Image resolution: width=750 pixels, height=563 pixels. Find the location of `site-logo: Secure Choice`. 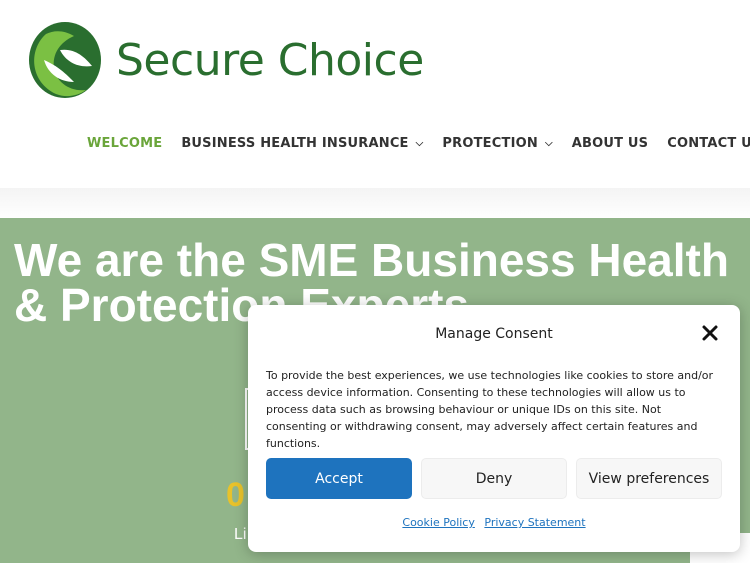

site-logo: Secure Choice is located at coordinates (225, 60).